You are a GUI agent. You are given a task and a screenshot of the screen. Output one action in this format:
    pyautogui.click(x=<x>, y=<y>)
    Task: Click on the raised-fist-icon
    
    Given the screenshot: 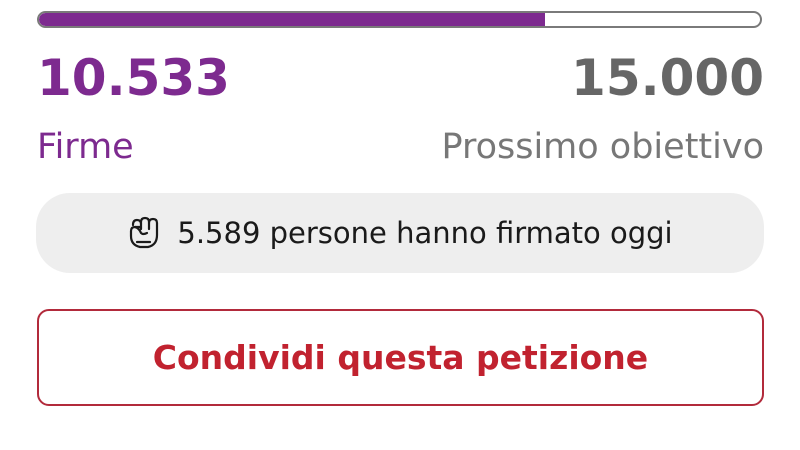 What is the action you would take?
    pyautogui.click(x=144, y=233)
    